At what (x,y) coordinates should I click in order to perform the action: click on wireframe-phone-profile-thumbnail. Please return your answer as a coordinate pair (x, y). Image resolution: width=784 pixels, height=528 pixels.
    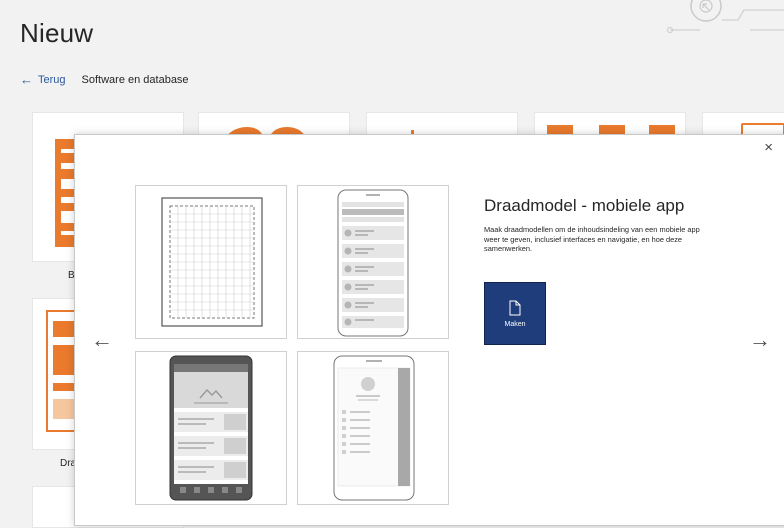
    Looking at the image, I should click on (374, 428).